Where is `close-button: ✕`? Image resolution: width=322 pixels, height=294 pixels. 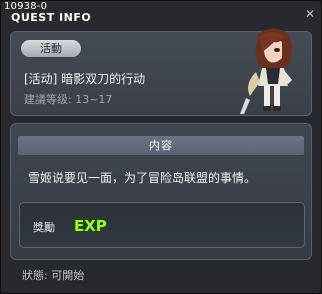 close-button: ✕ is located at coordinates (310, 14).